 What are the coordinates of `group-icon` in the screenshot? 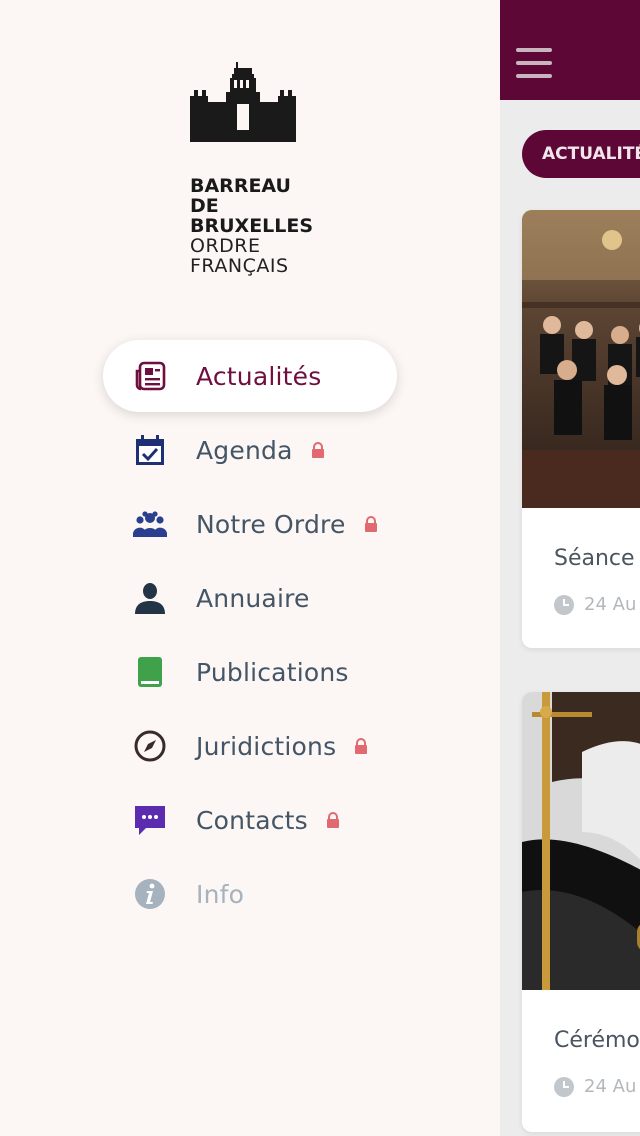 It's located at (150, 524).